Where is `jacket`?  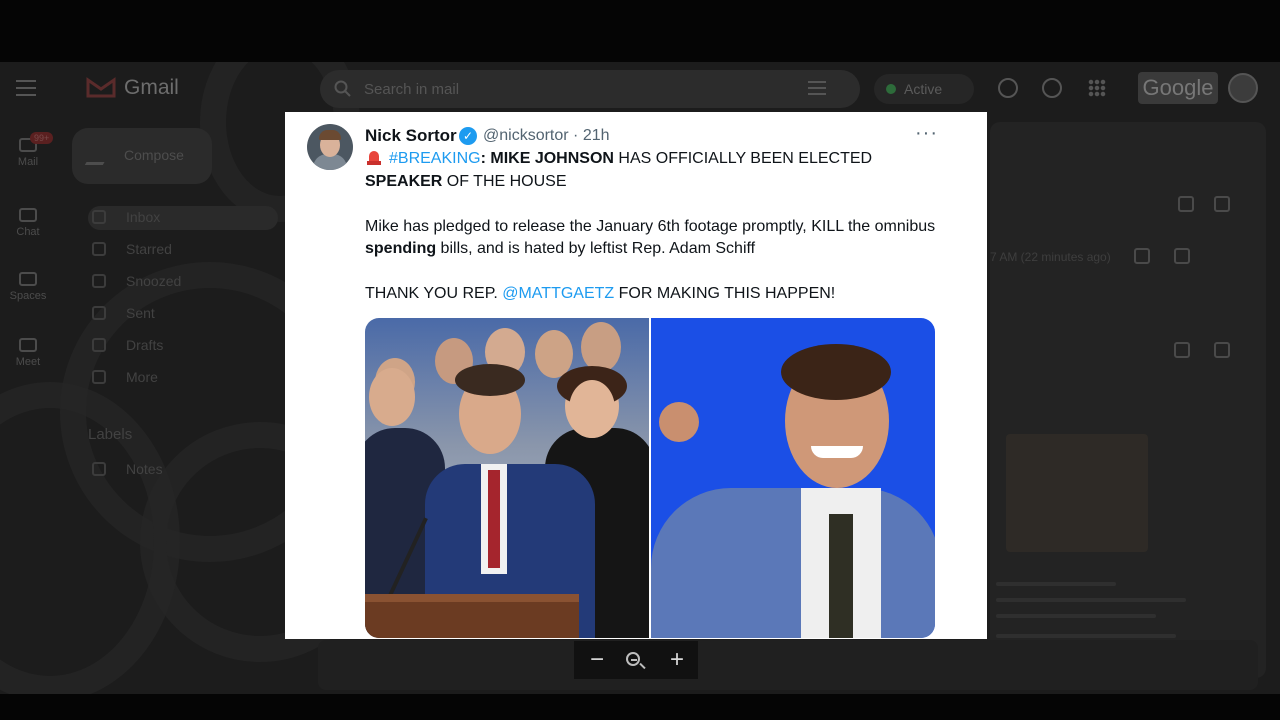 jacket is located at coordinates (793, 563).